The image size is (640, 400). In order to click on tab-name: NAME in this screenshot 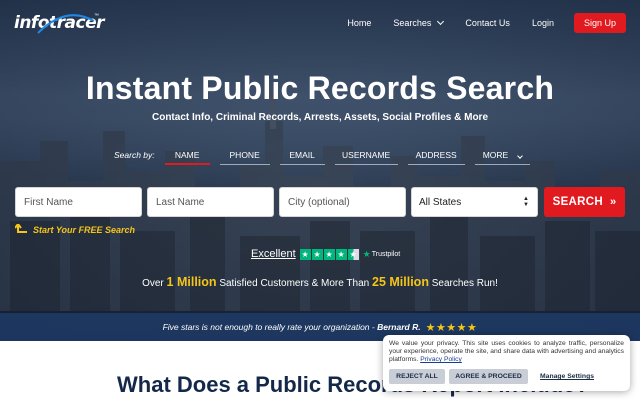, I will do `click(187, 155)`.